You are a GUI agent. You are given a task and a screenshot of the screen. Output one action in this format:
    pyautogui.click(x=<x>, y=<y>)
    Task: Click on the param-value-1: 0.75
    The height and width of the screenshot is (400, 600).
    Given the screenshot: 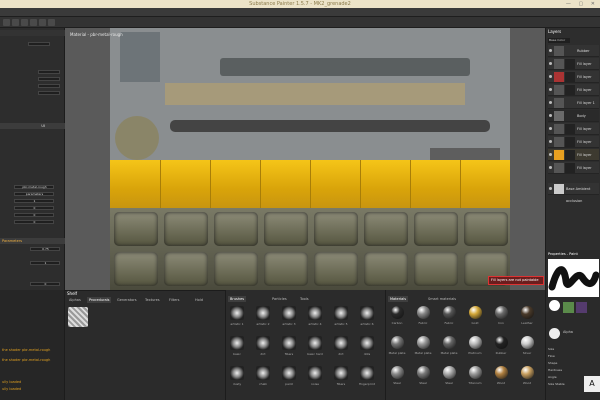 What is the action you would take?
    pyautogui.click(x=45, y=249)
    